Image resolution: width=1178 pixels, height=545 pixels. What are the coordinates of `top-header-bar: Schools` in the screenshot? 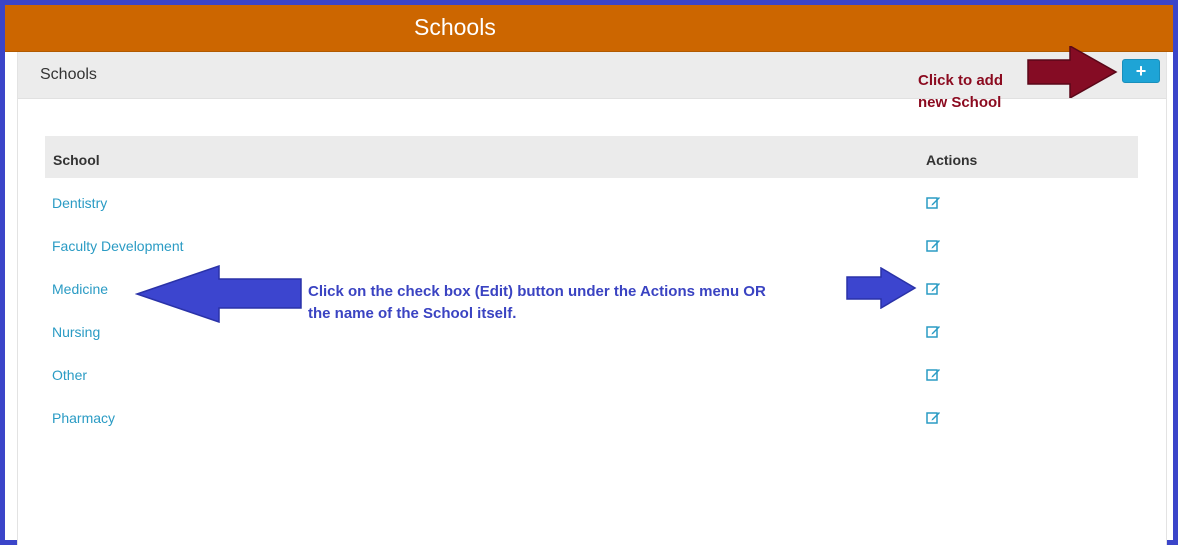 It's located at (589, 28).